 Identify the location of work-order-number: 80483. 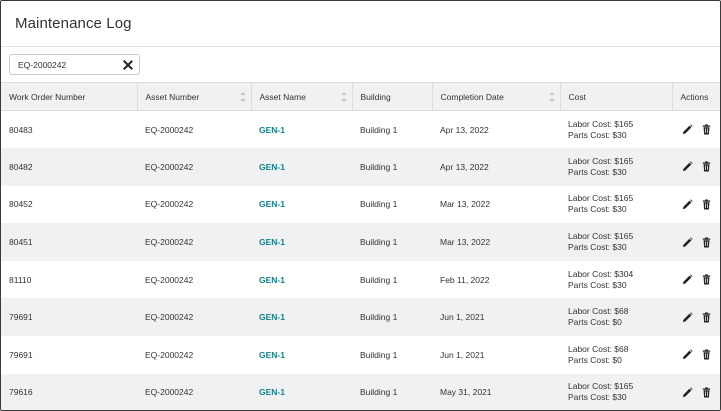
(21, 129).